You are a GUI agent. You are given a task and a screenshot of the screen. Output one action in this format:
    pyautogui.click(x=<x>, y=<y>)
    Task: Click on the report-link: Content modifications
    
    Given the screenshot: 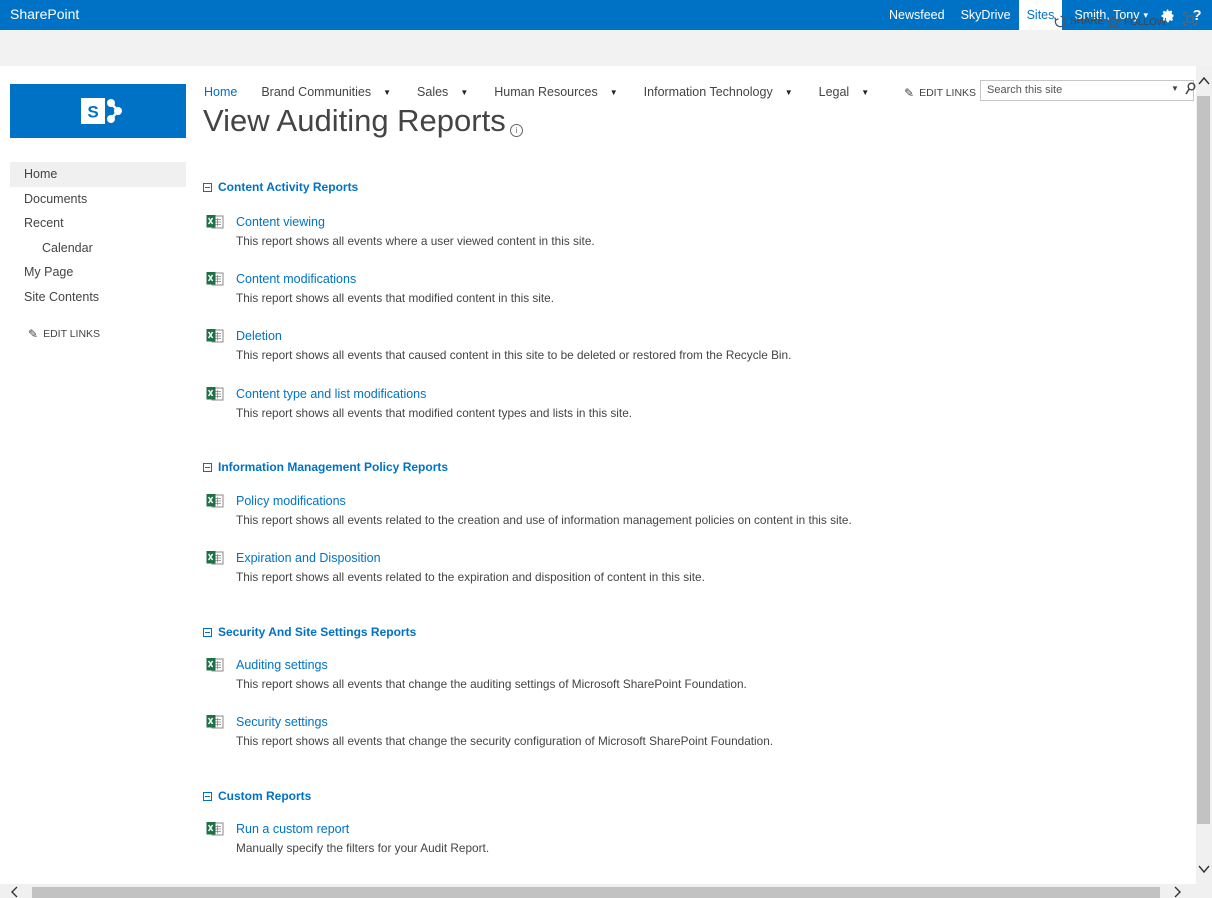 What is the action you would take?
    pyautogui.click(x=296, y=279)
    